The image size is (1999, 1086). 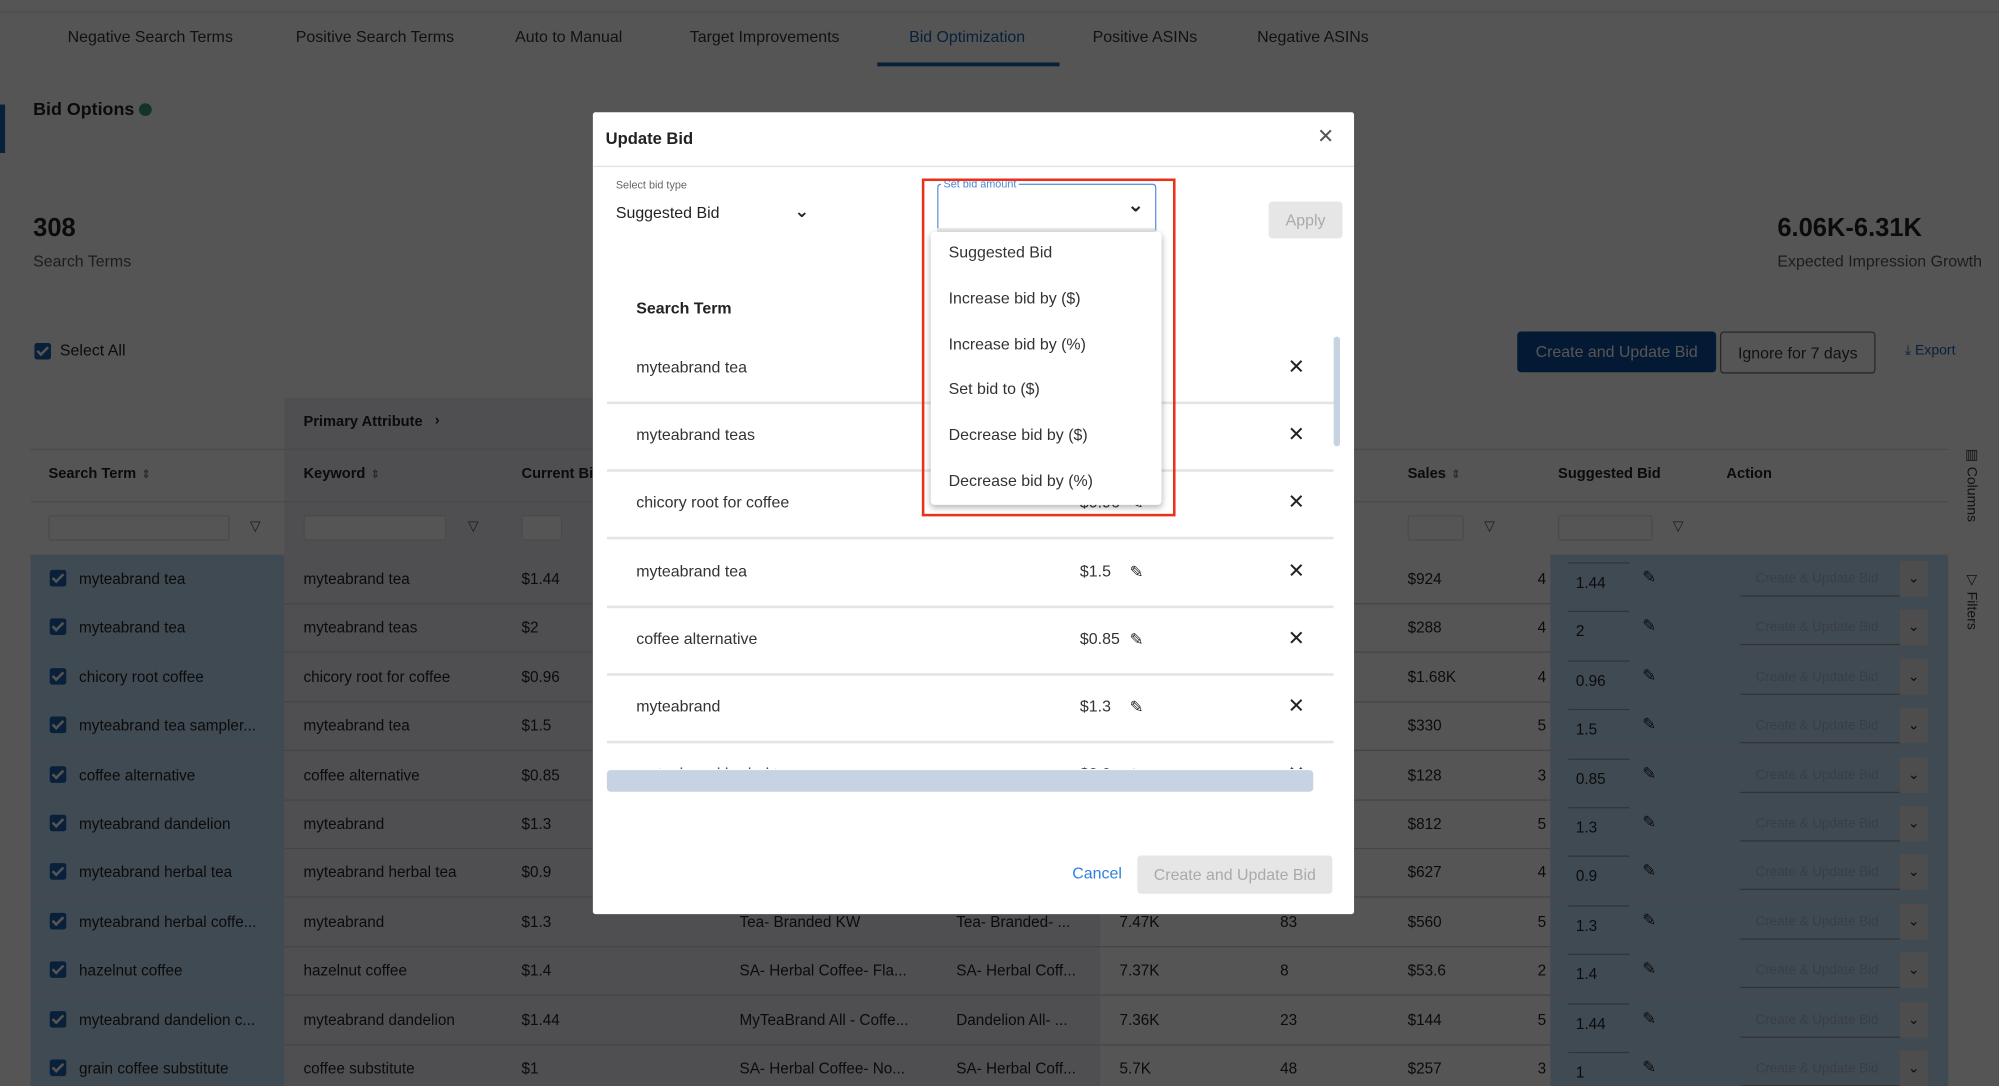 I want to click on create-update-bid-submit-button: Create and Update Bid, so click(x=1235, y=874).